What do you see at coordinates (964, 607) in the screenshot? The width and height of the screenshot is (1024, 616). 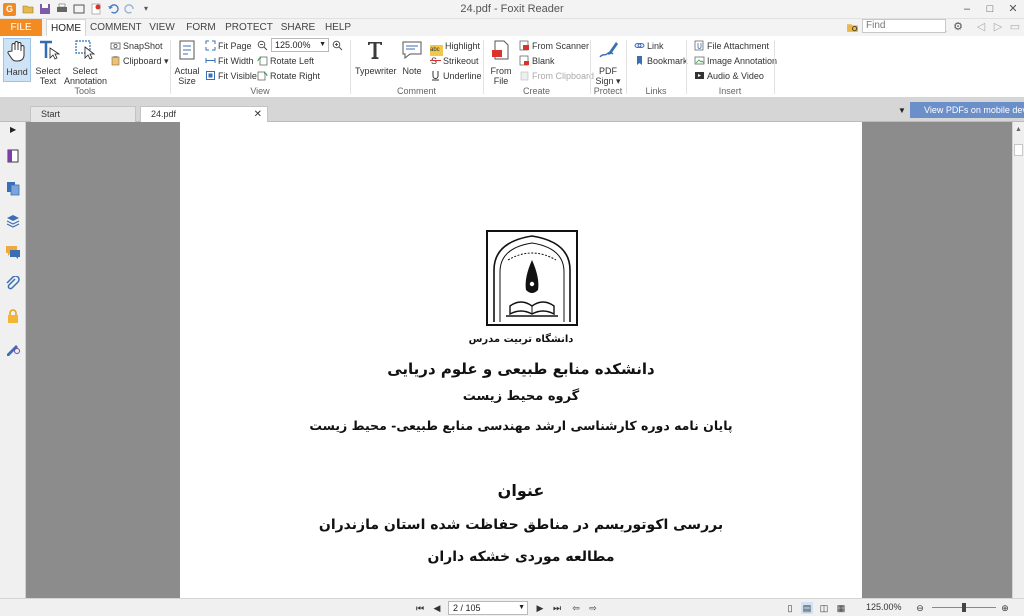 I see `zoom-slider-handle` at bounding box center [964, 607].